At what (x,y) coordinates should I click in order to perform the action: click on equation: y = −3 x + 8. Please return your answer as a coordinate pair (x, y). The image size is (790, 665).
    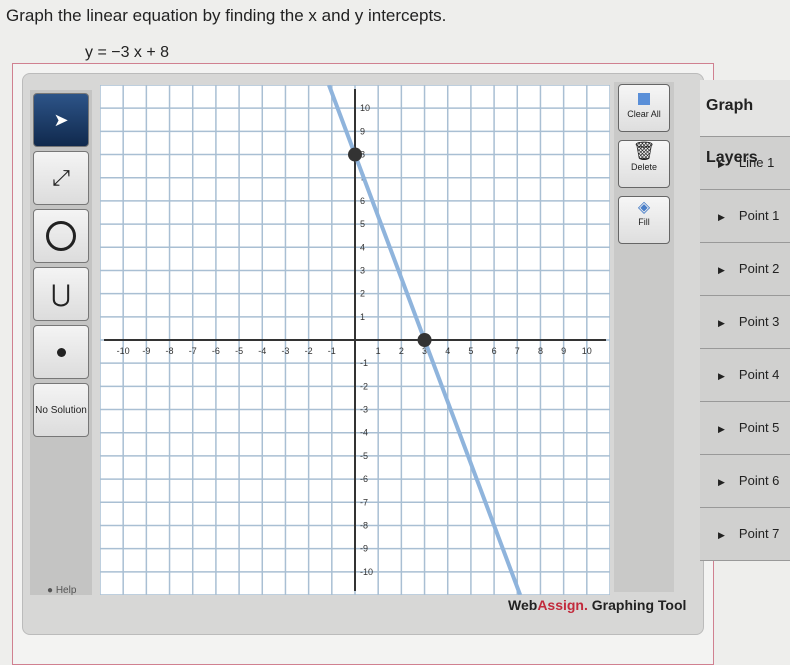
    Looking at the image, I should click on (127, 52).